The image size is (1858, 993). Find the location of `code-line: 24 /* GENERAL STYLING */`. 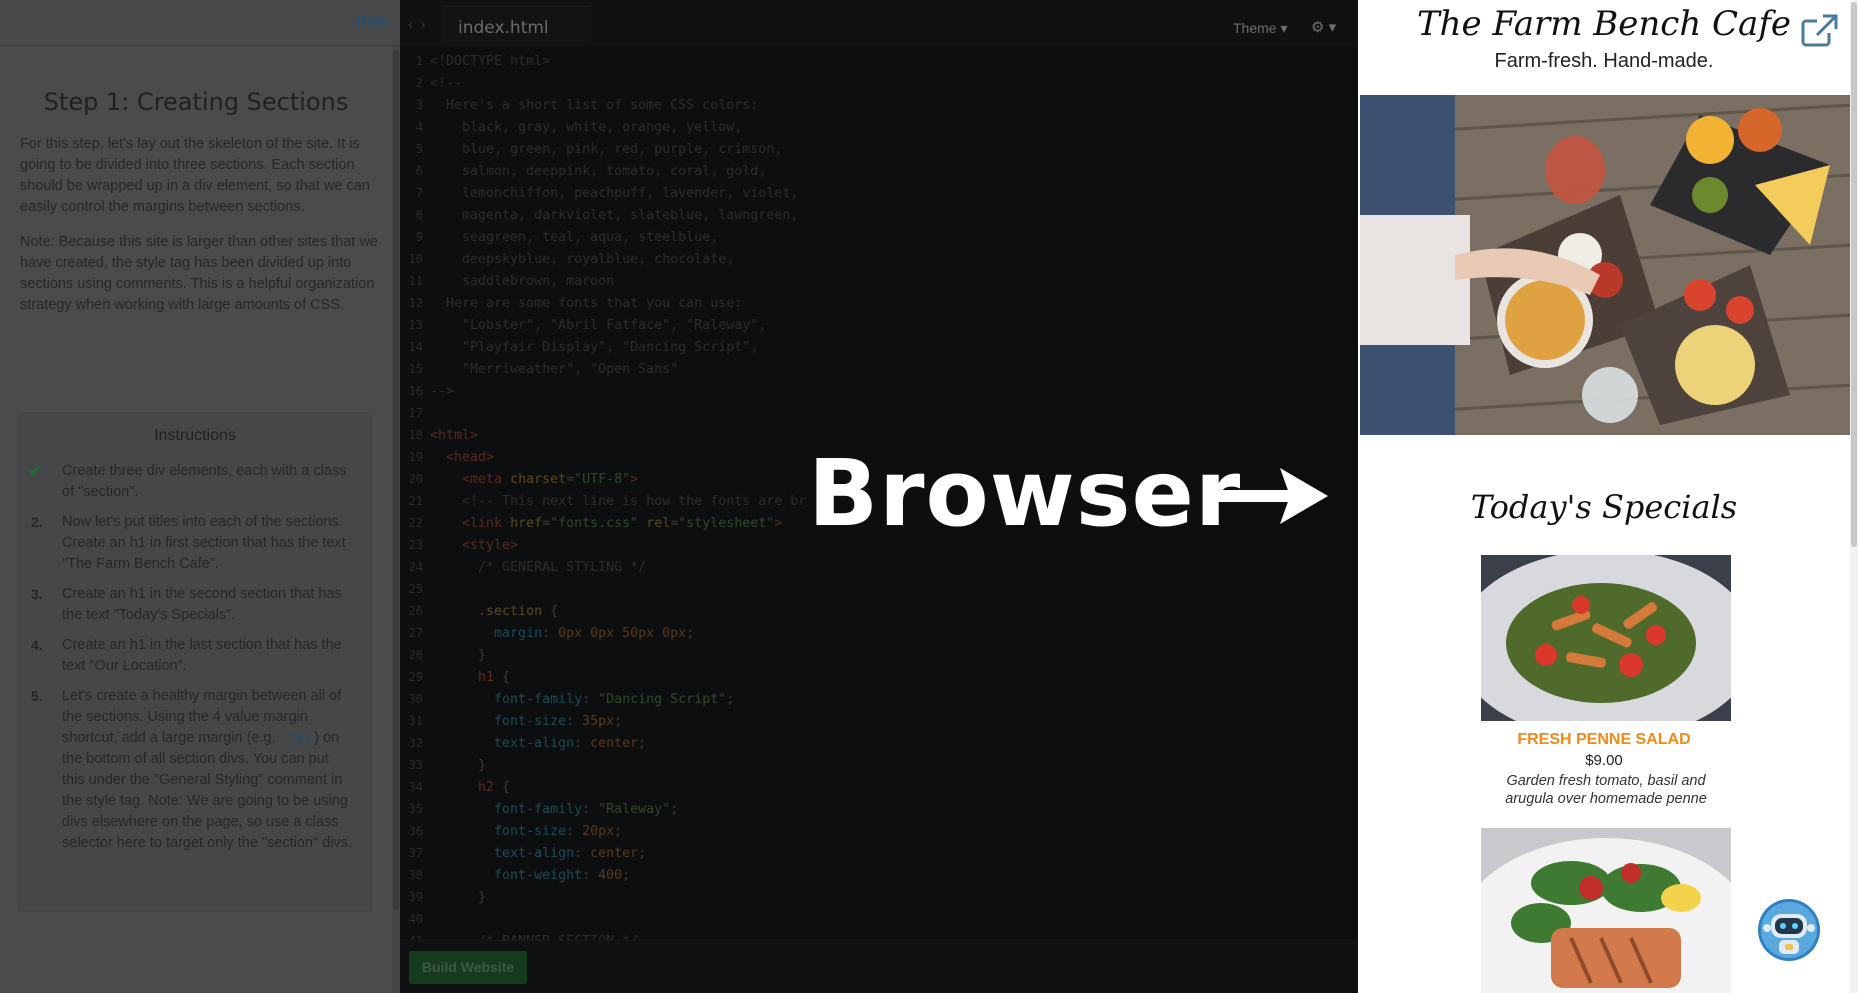

code-line: 24 /* GENERAL STYLING */ is located at coordinates (879, 567).